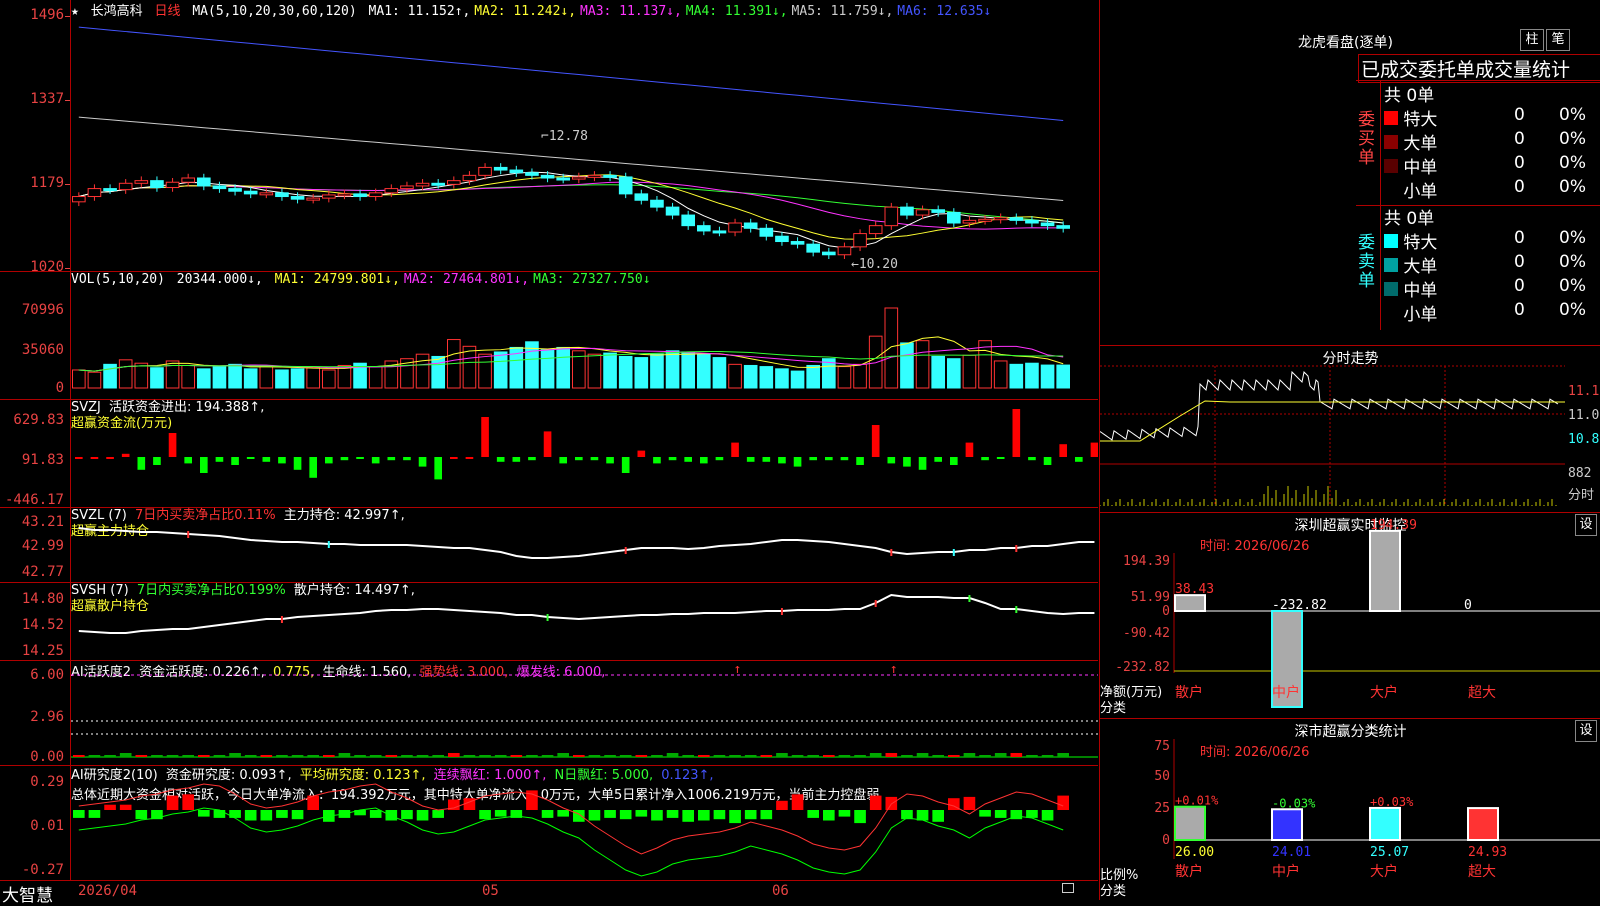  Describe the element at coordinates (27, 896) in the screenshot. I see `brand-logo: 大智慧` at that location.